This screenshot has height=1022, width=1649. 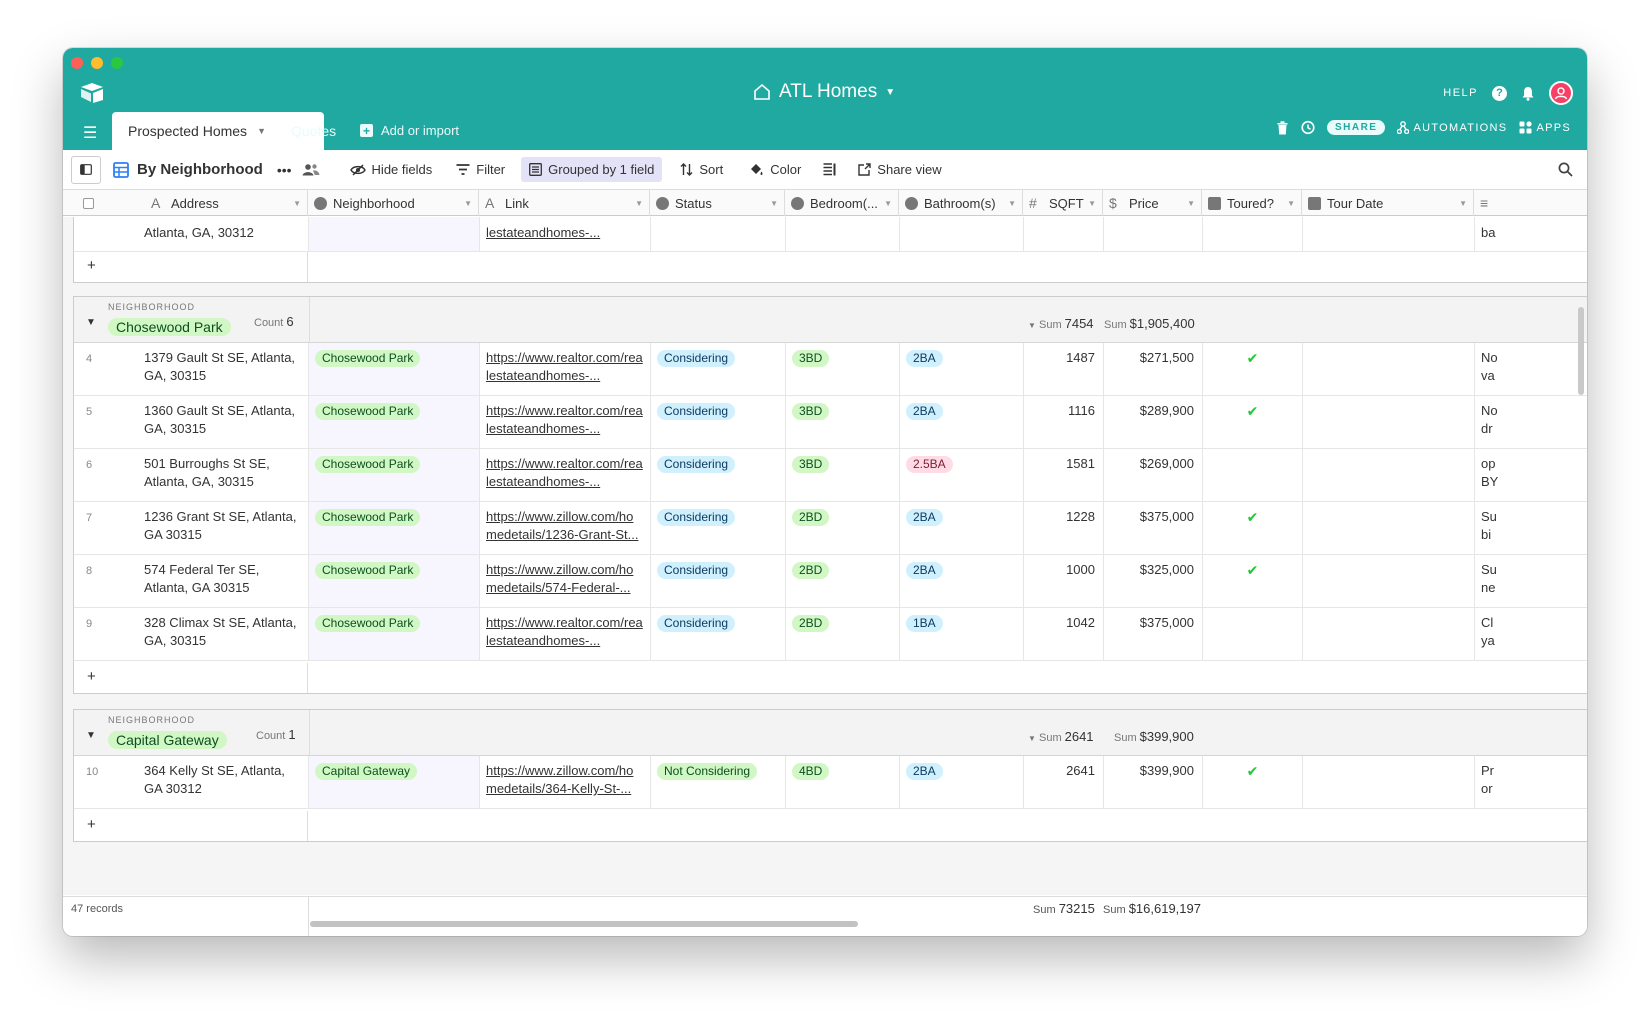 What do you see at coordinates (962, 234) in the screenshot?
I see `bathrooms-cell` at bounding box center [962, 234].